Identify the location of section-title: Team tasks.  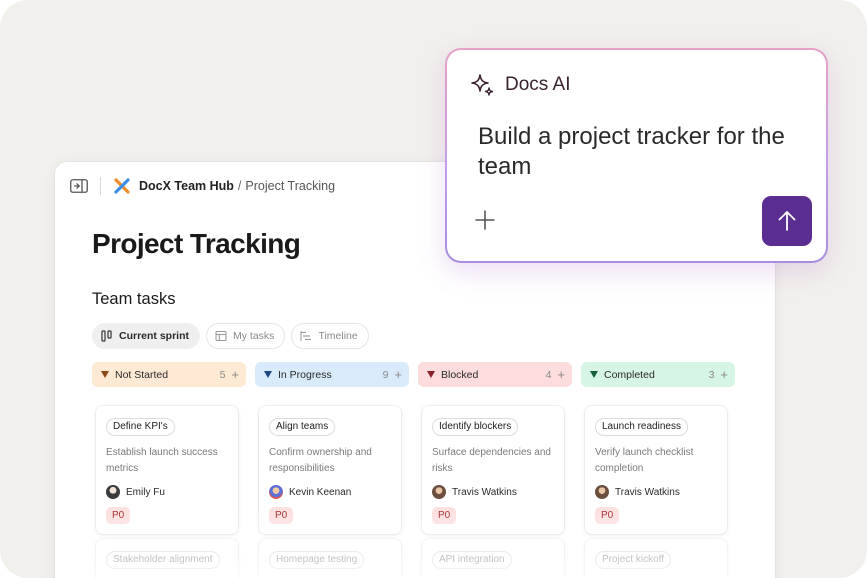
(134, 299).